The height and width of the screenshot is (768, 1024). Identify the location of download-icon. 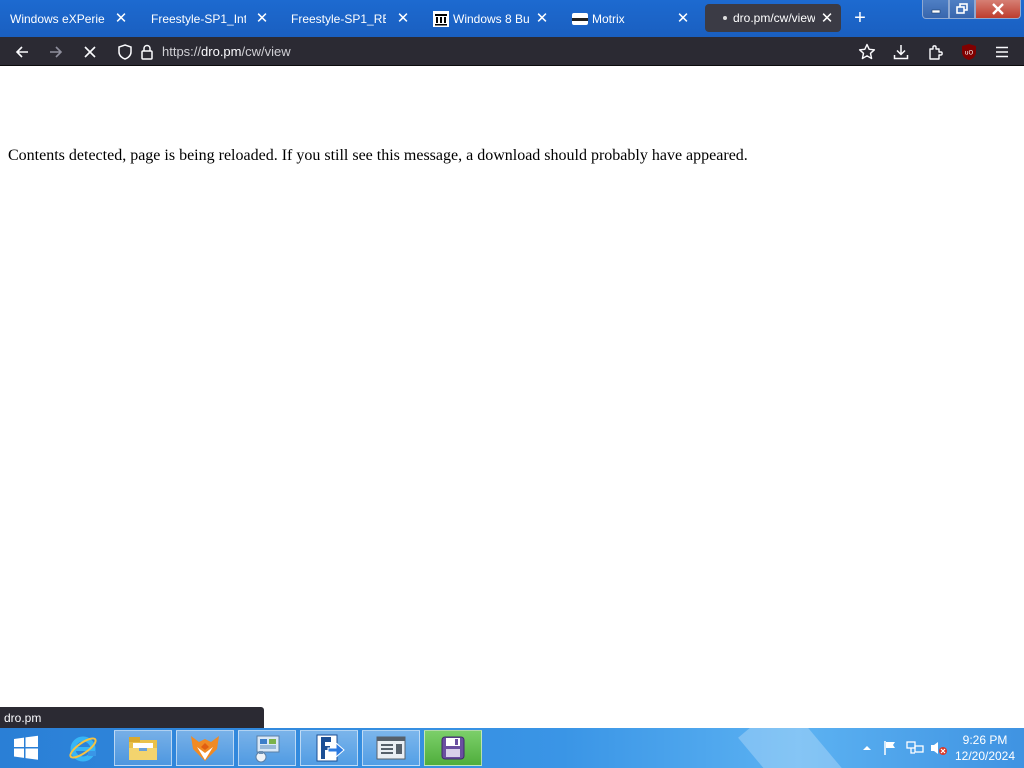
(901, 52).